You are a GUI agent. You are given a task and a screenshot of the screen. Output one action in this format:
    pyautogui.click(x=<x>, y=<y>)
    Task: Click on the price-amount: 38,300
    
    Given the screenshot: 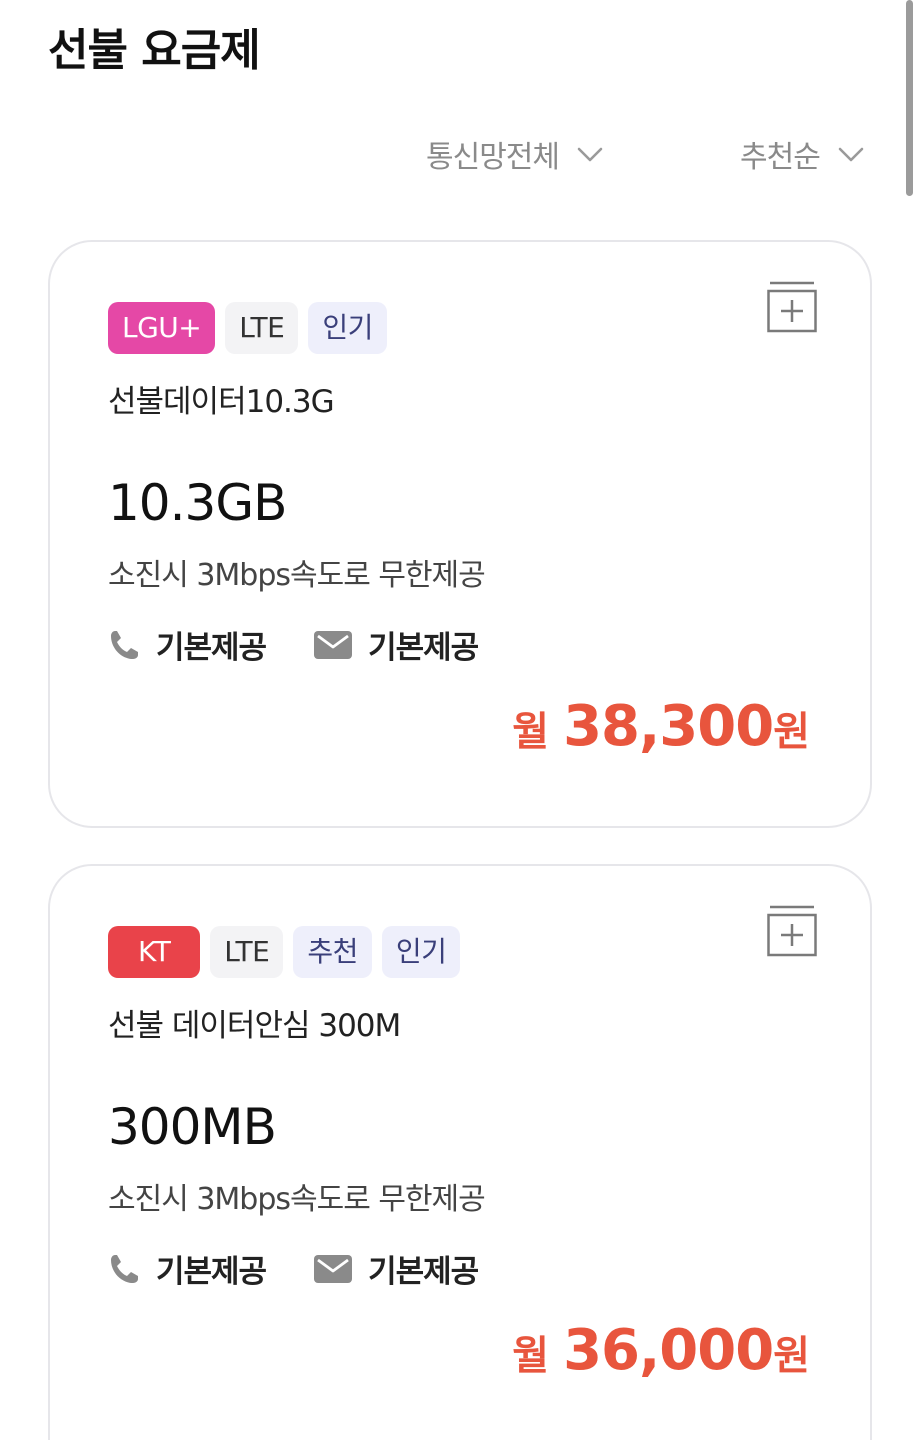 What is the action you would take?
    pyautogui.click(x=668, y=726)
    